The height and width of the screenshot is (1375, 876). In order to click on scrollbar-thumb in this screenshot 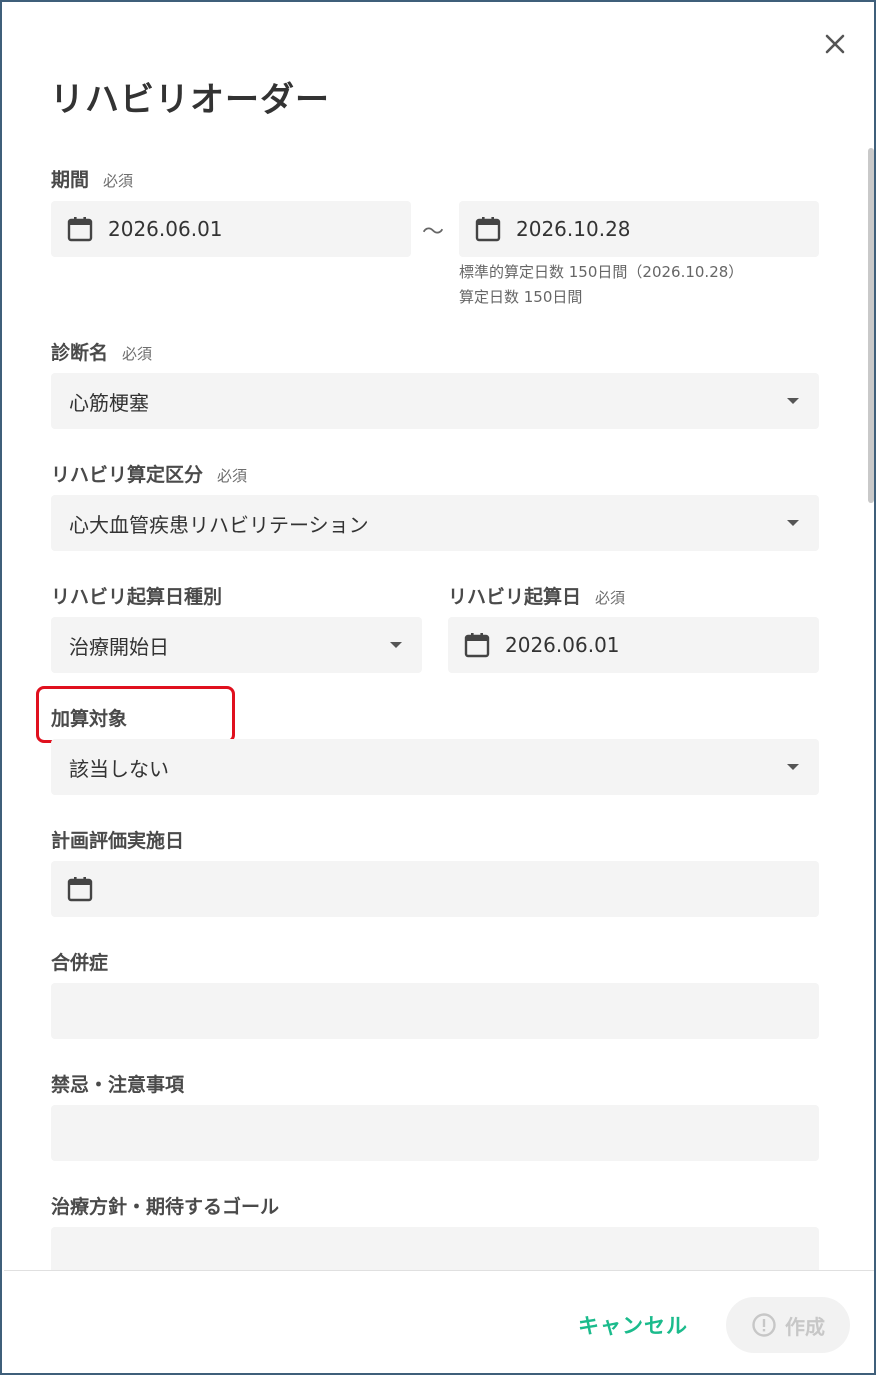, I will do `click(871, 325)`.